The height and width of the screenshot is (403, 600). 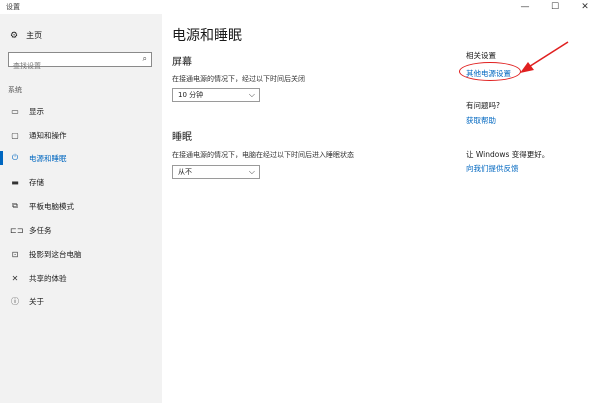 What do you see at coordinates (15, 205) in the screenshot?
I see `tablet-icon: ⧉` at bounding box center [15, 205].